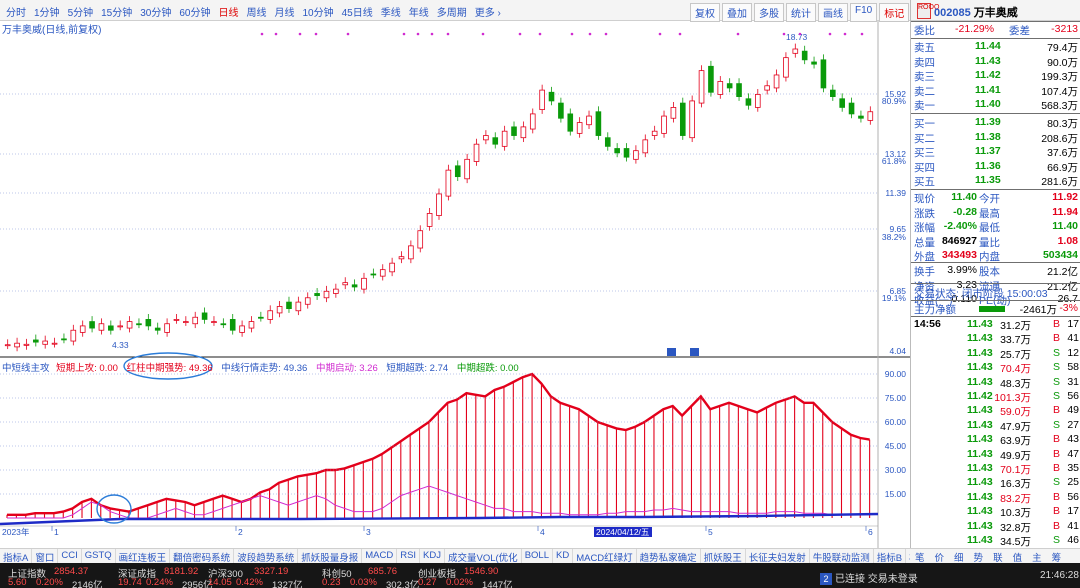 This screenshot has width=1080, height=588. What do you see at coordinates (669, 556) in the screenshot?
I see `indicator-tab-15: 趋势私家确定` at bounding box center [669, 556].